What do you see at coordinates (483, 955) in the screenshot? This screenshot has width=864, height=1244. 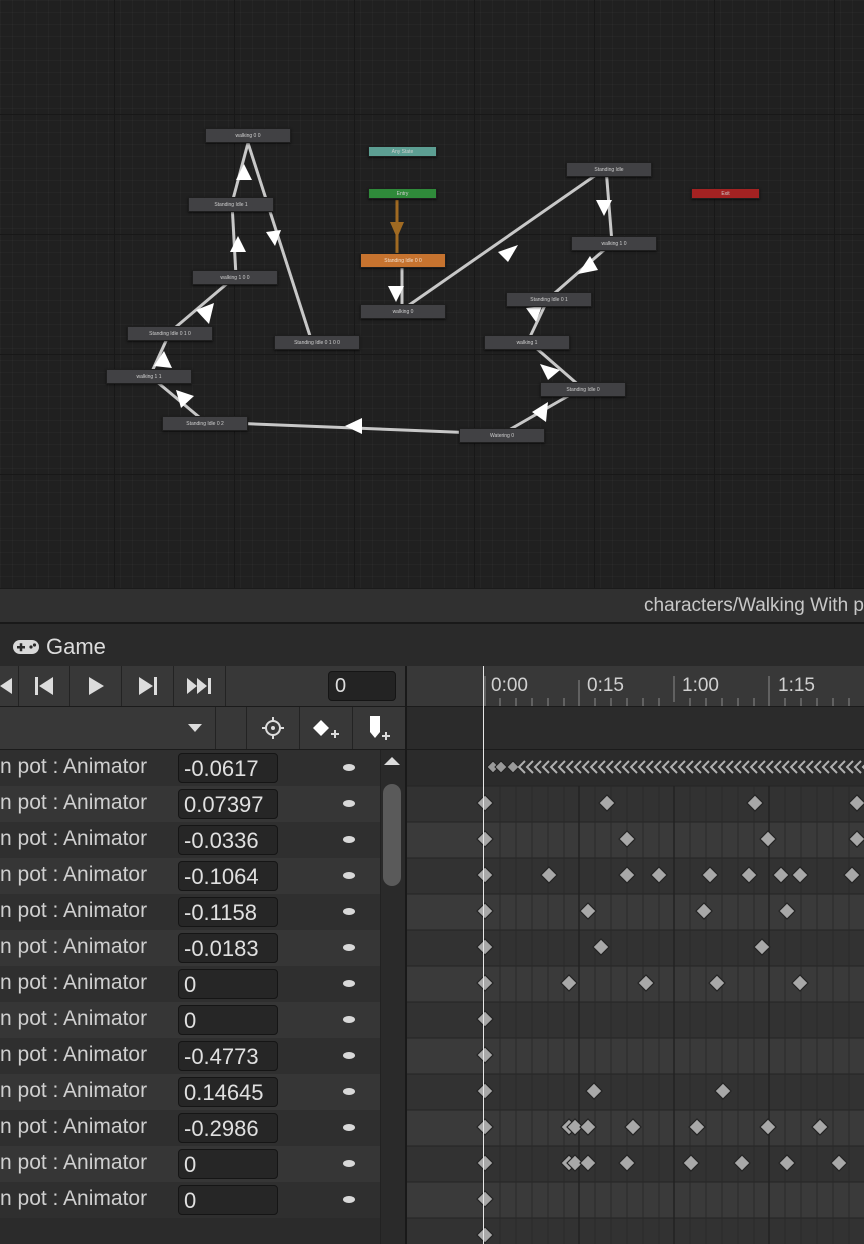 I see `playhead` at bounding box center [483, 955].